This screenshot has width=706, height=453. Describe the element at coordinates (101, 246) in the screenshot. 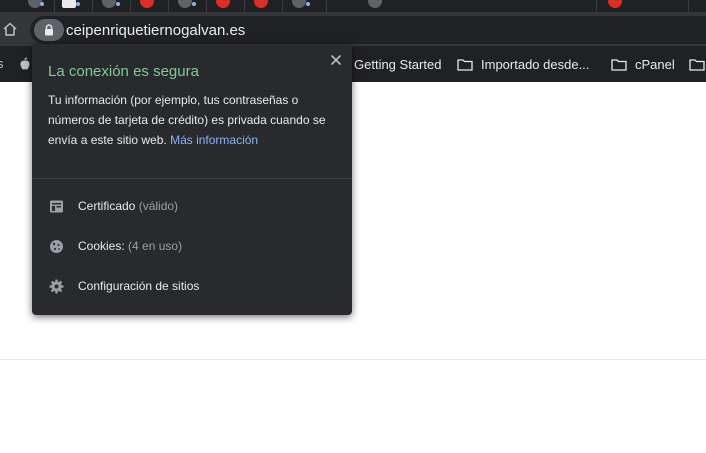

I see `cookies-text: Cookies:` at that location.